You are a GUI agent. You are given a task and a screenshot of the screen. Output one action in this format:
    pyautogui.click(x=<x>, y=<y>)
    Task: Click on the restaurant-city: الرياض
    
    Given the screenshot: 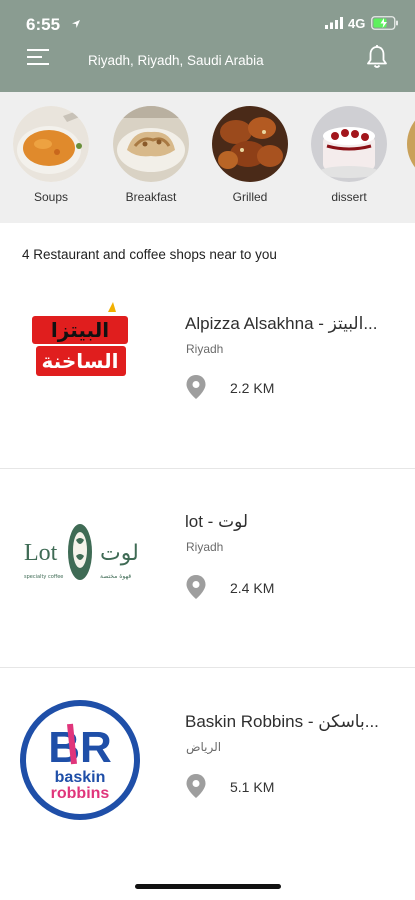 What is the action you would take?
    pyautogui.click(x=204, y=747)
    